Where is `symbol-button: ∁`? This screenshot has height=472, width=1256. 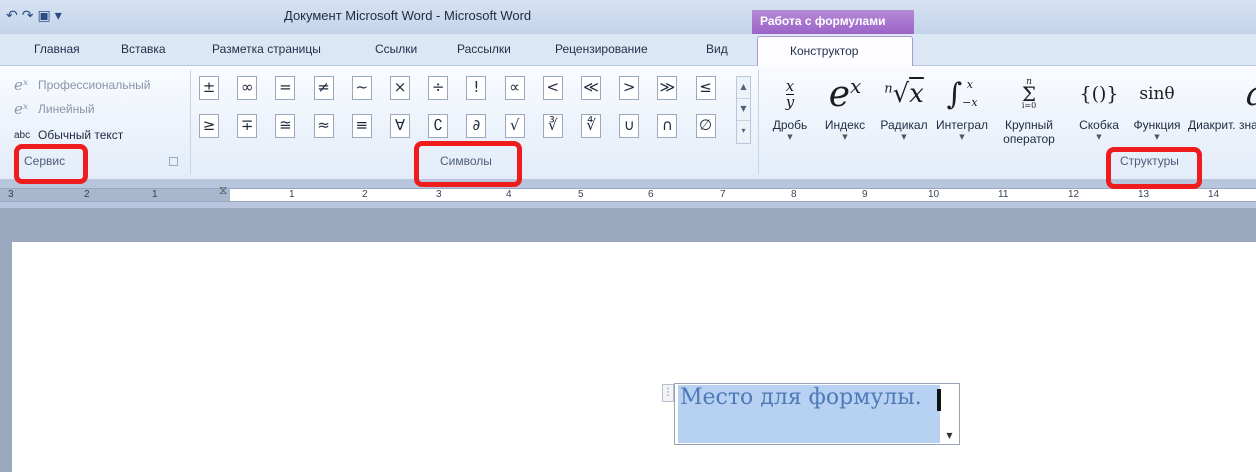 symbol-button: ∁ is located at coordinates (438, 126).